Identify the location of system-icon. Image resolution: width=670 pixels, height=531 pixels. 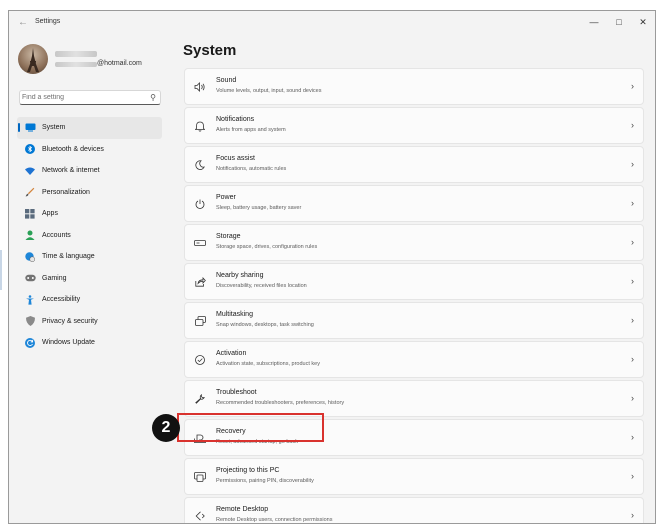
(30, 128).